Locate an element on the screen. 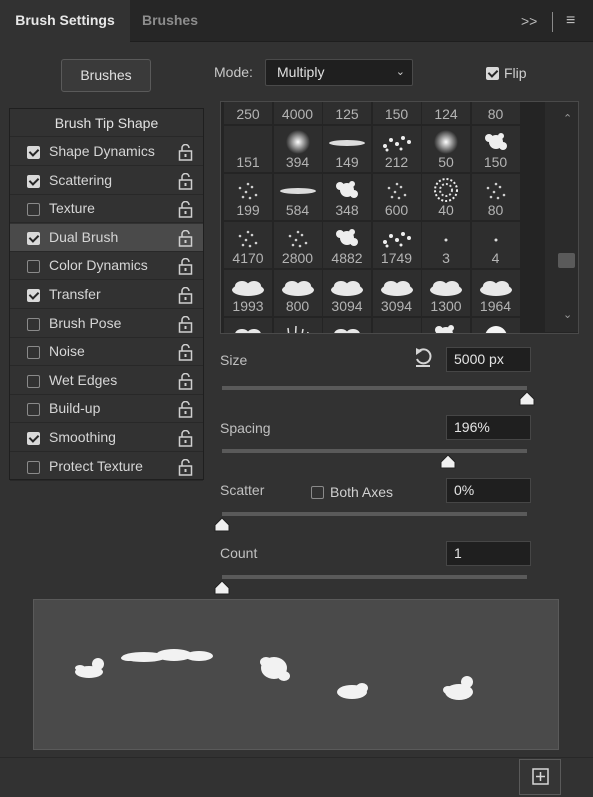  brush-tip-cell: 212 is located at coordinates (396, 149).